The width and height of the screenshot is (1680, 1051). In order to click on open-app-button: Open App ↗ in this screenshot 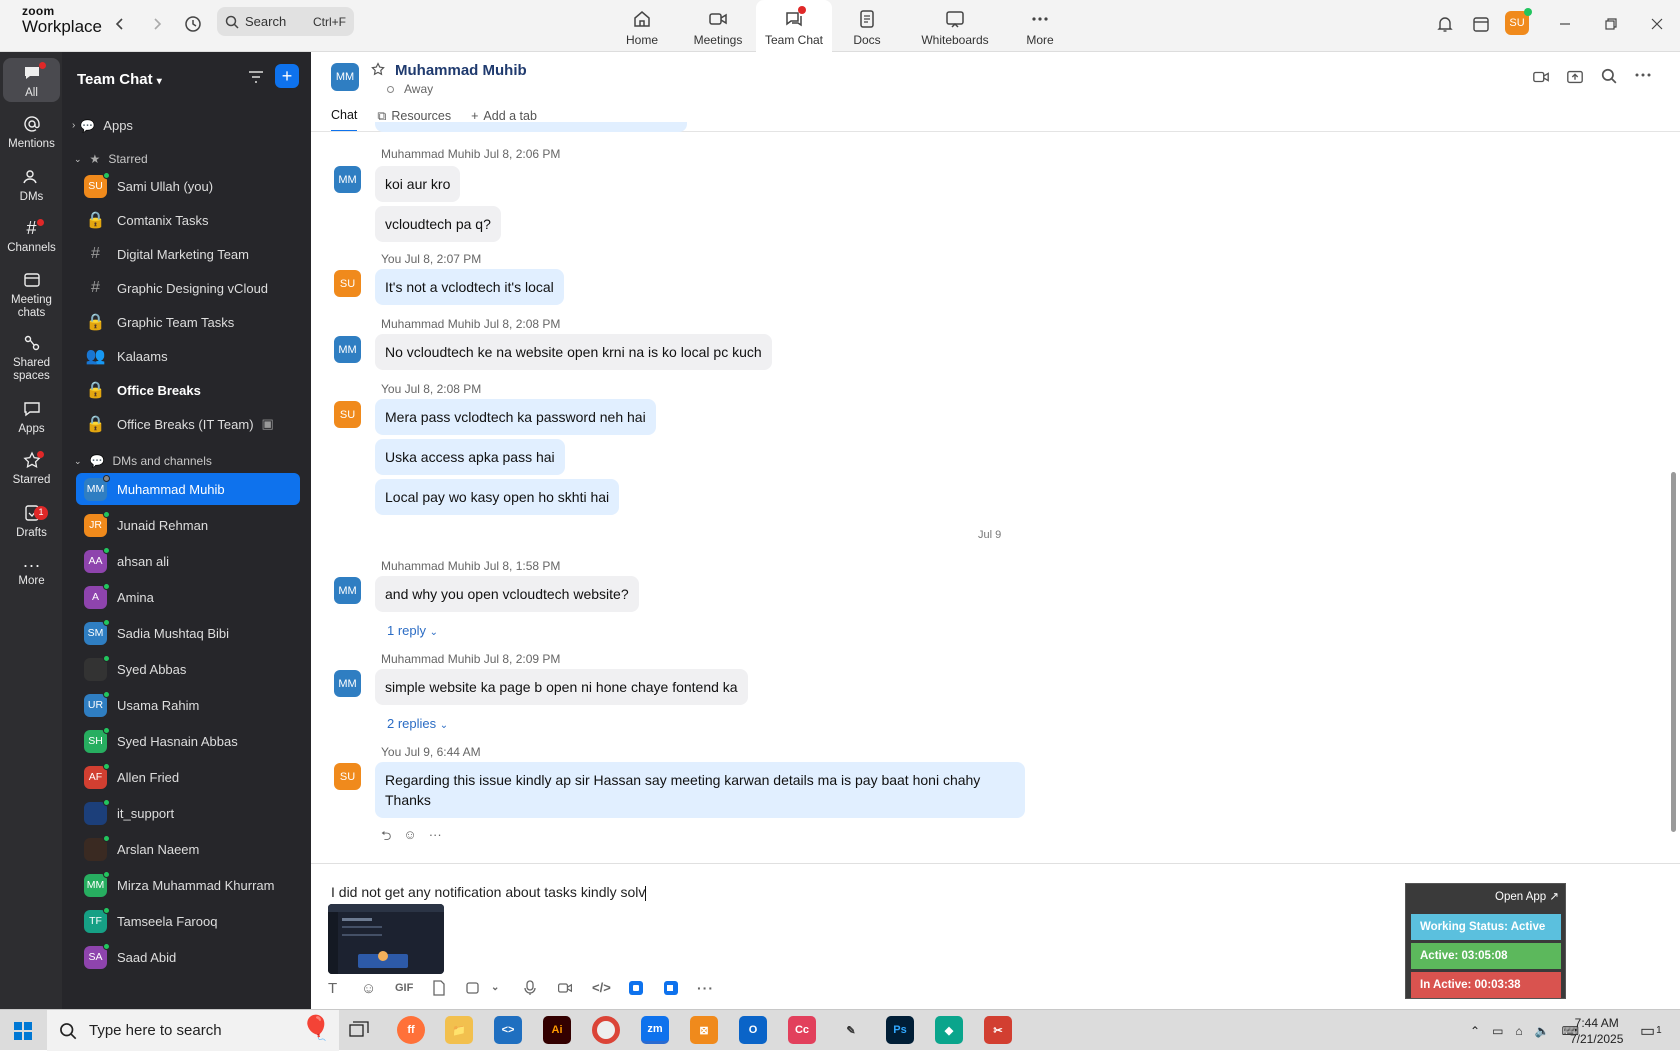, I will do `click(1527, 896)`.